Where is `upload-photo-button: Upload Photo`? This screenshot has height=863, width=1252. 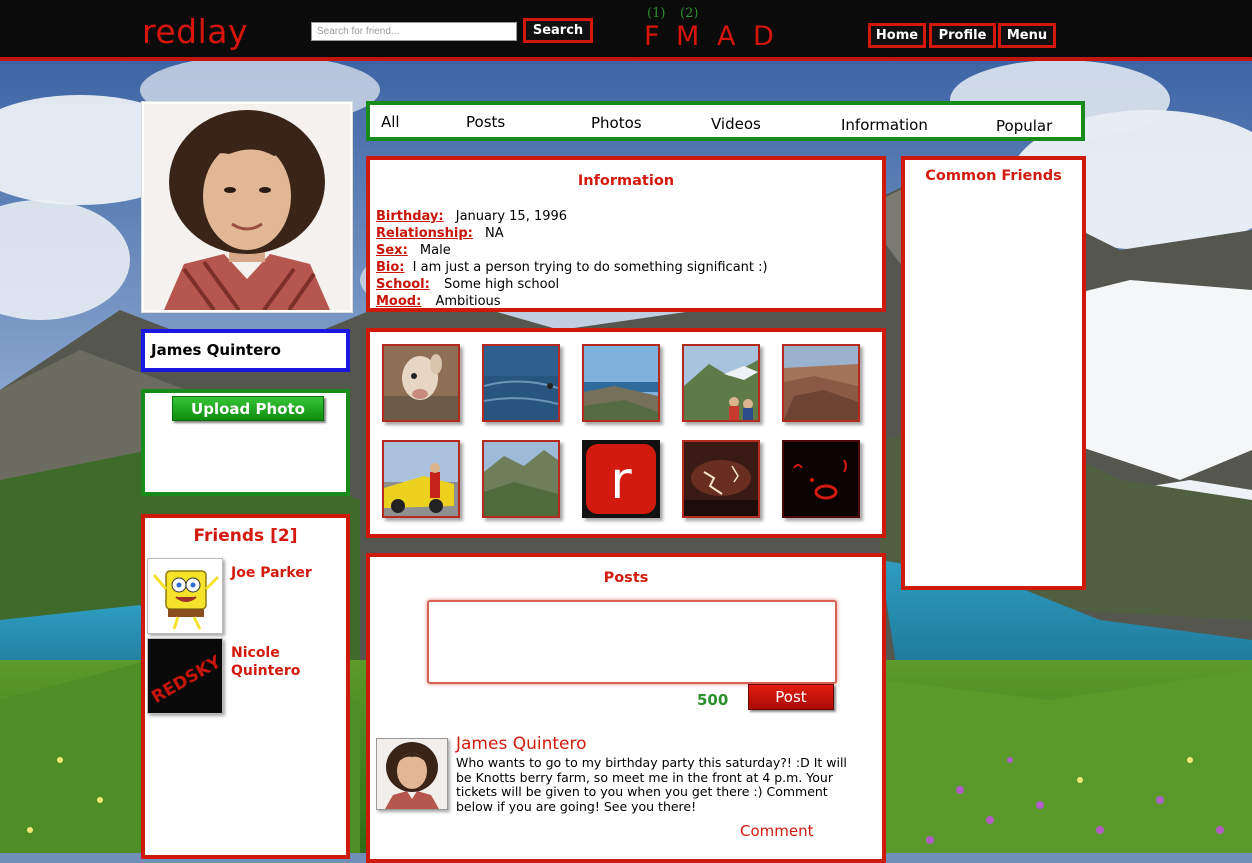
upload-photo-button: Upload Photo is located at coordinates (248, 408).